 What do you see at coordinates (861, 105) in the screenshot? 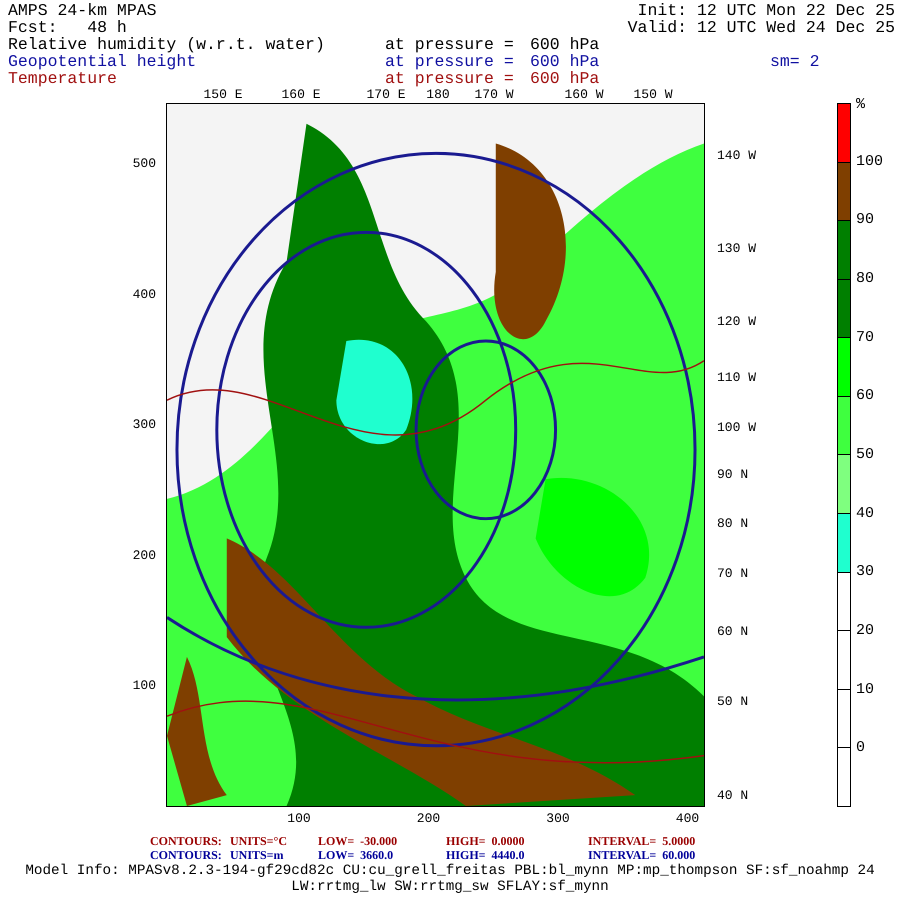
I see `unit-label: %` at bounding box center [861, 105].